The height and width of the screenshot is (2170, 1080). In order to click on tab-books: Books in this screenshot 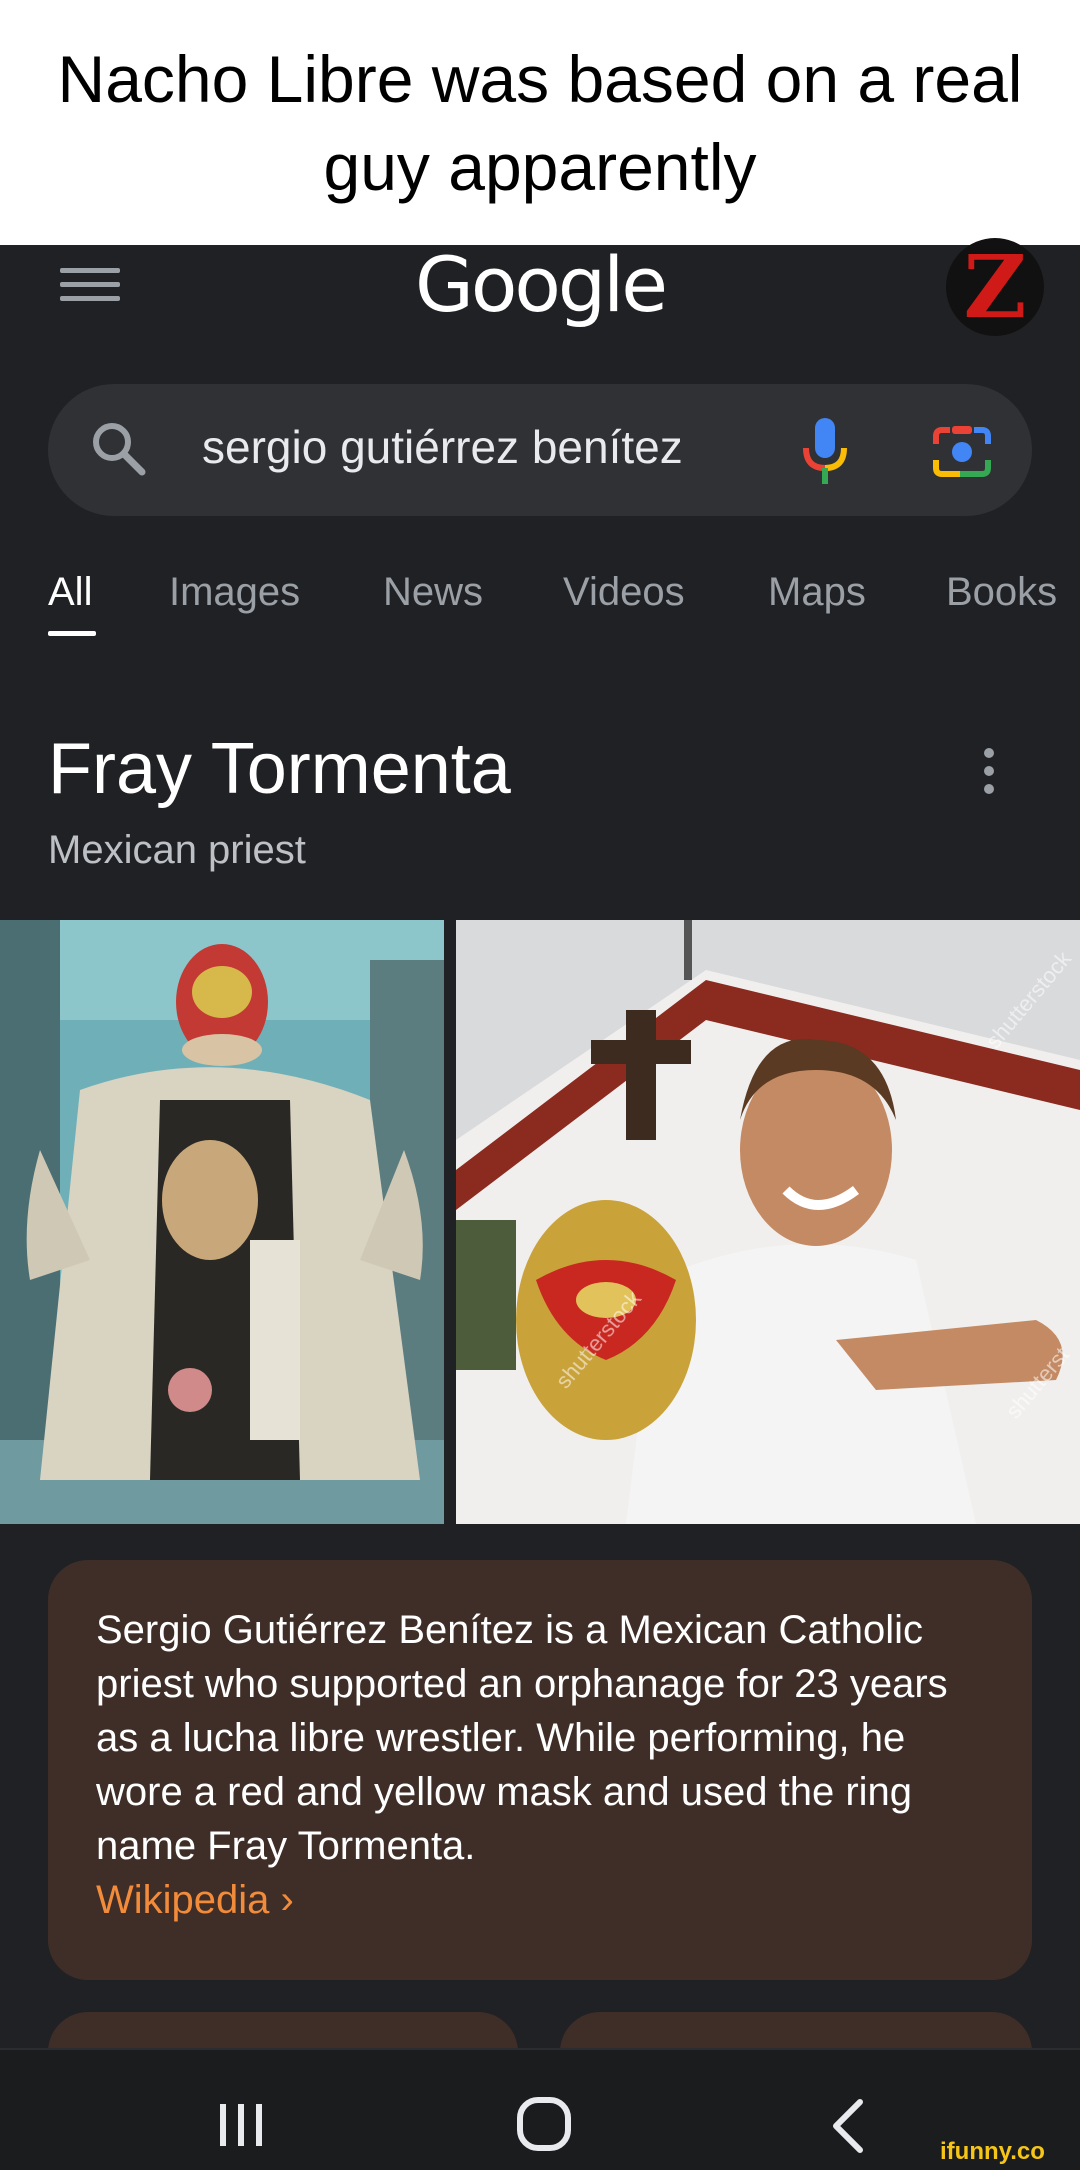, I will do `click(1001, 592)`.